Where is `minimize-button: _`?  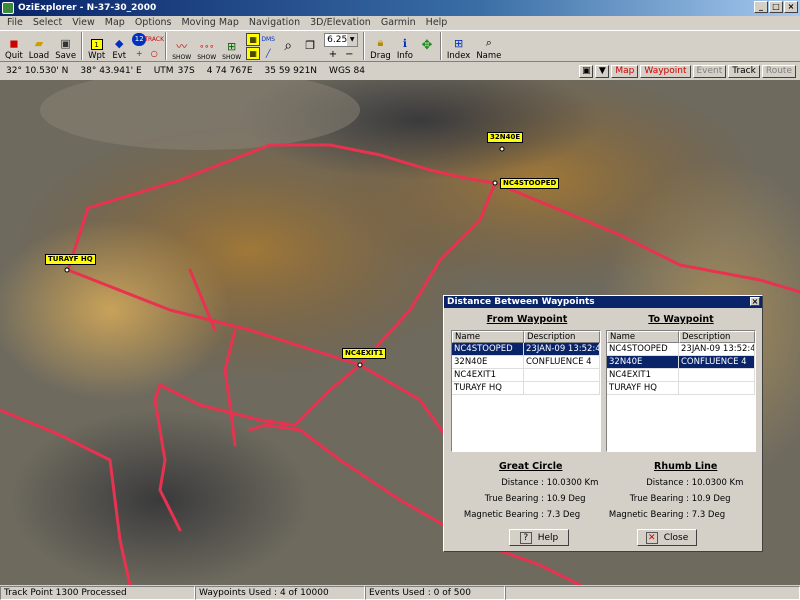
minimize-button: _ is located at coordinates (761, 7).